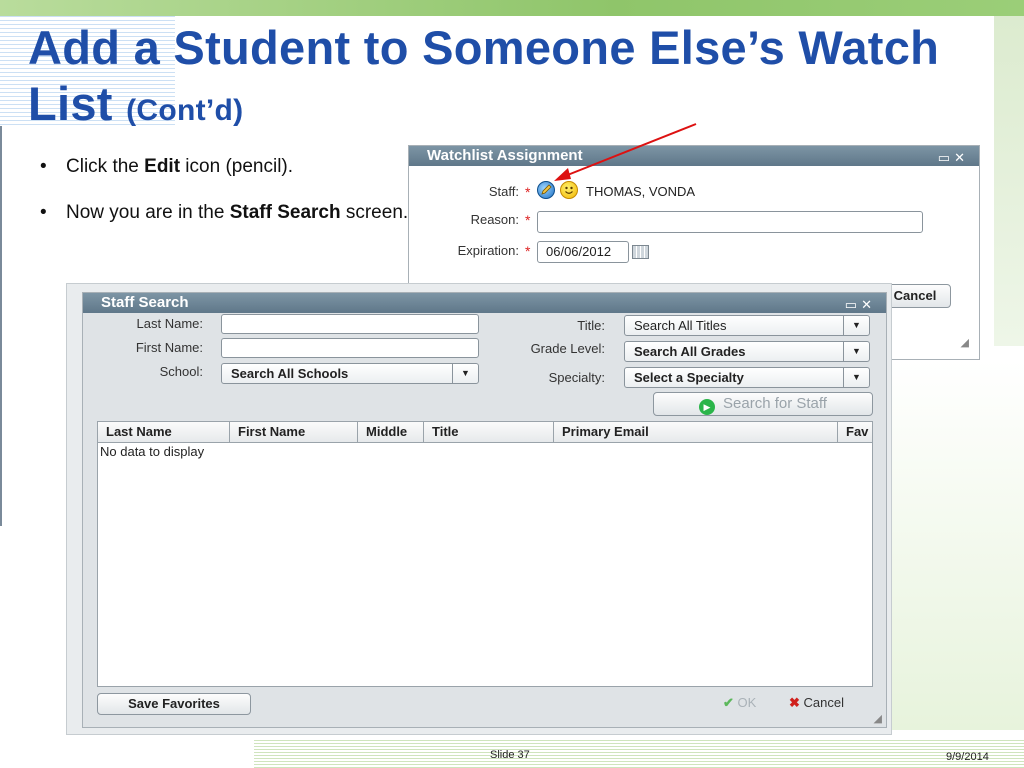 This screenshot has height=768, width=1024. Describe the element at coordinates (775, 403) in the screenshot. I see `search-for-staff-label: Search for Staff` at that location.